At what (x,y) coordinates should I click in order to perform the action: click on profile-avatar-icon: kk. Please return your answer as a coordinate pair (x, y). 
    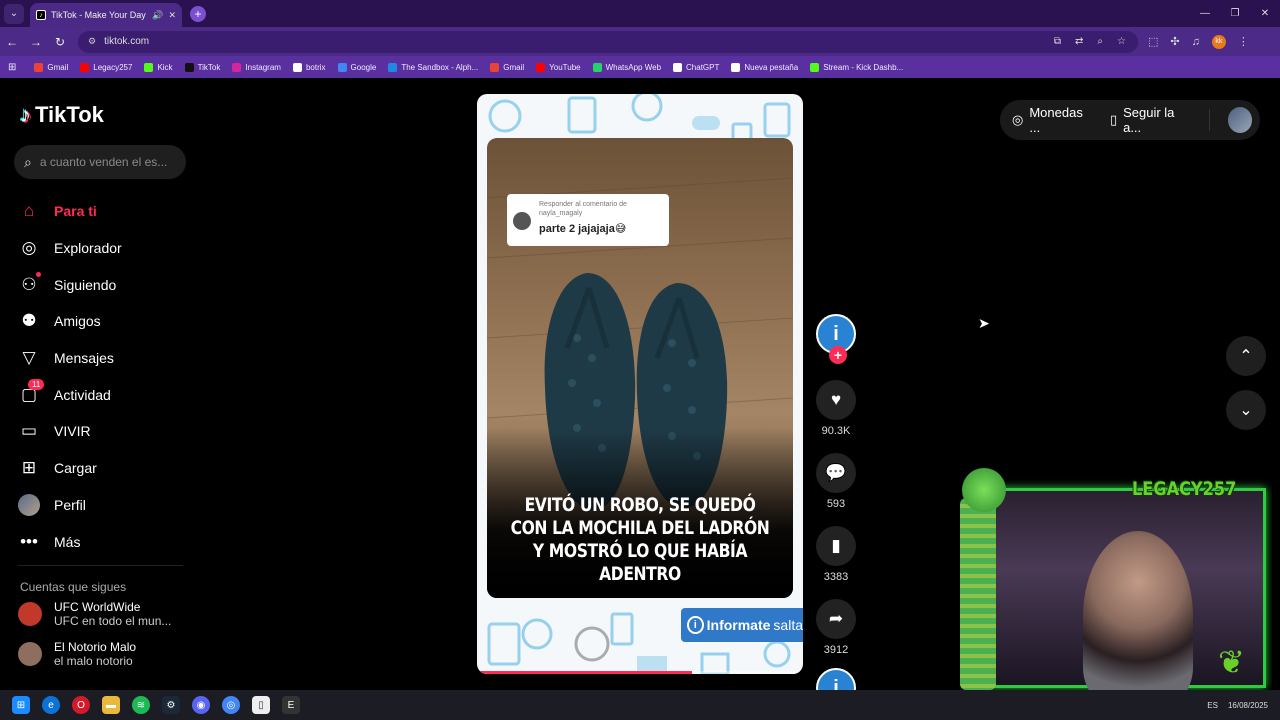
    Looking at the image, I should click on (1218, 41).